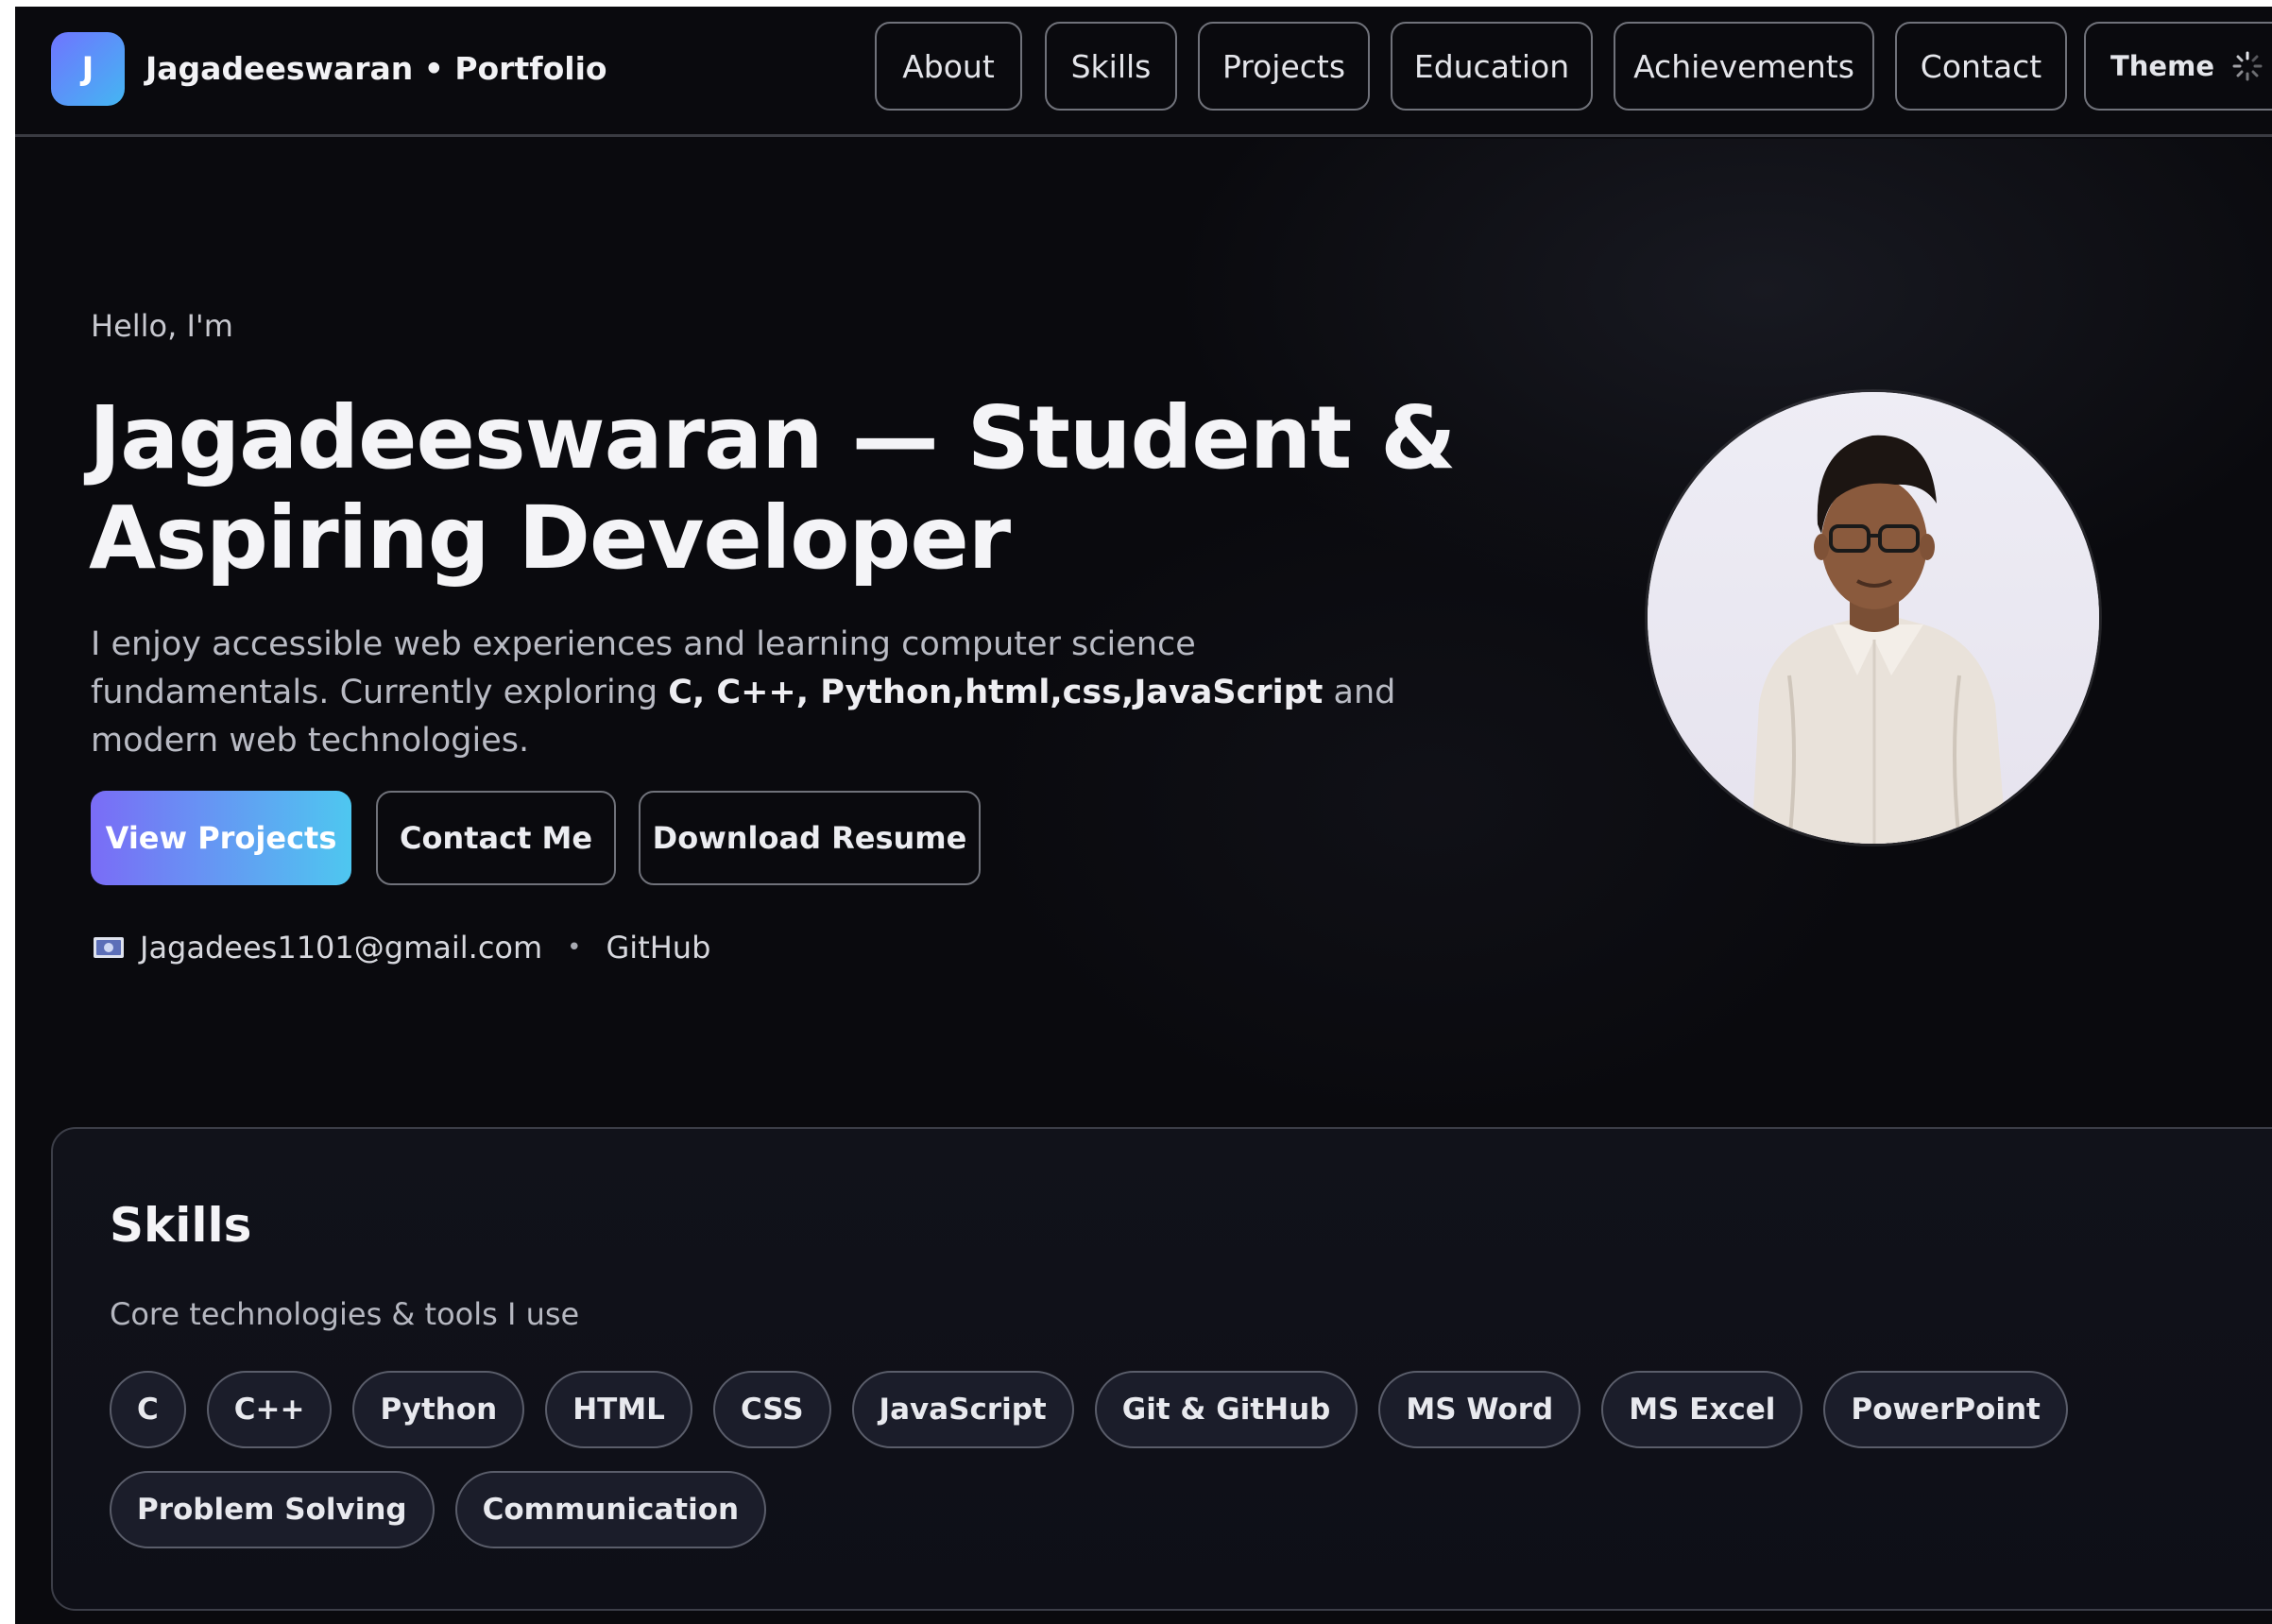  Describe the element at coordinates (619, 1409) in the screenshot. I see `skill-chip-html: HTML` at that location.